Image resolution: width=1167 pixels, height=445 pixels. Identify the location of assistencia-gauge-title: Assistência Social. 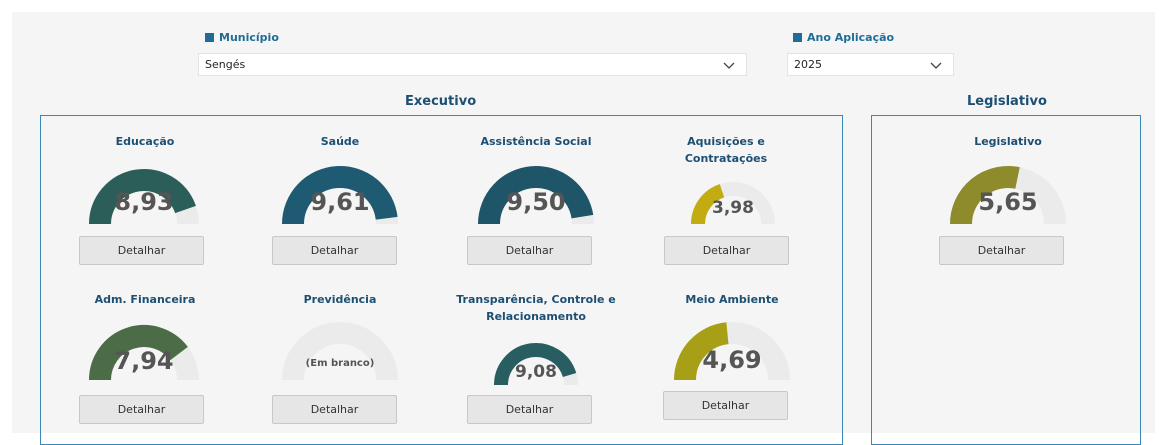
(536, 141).